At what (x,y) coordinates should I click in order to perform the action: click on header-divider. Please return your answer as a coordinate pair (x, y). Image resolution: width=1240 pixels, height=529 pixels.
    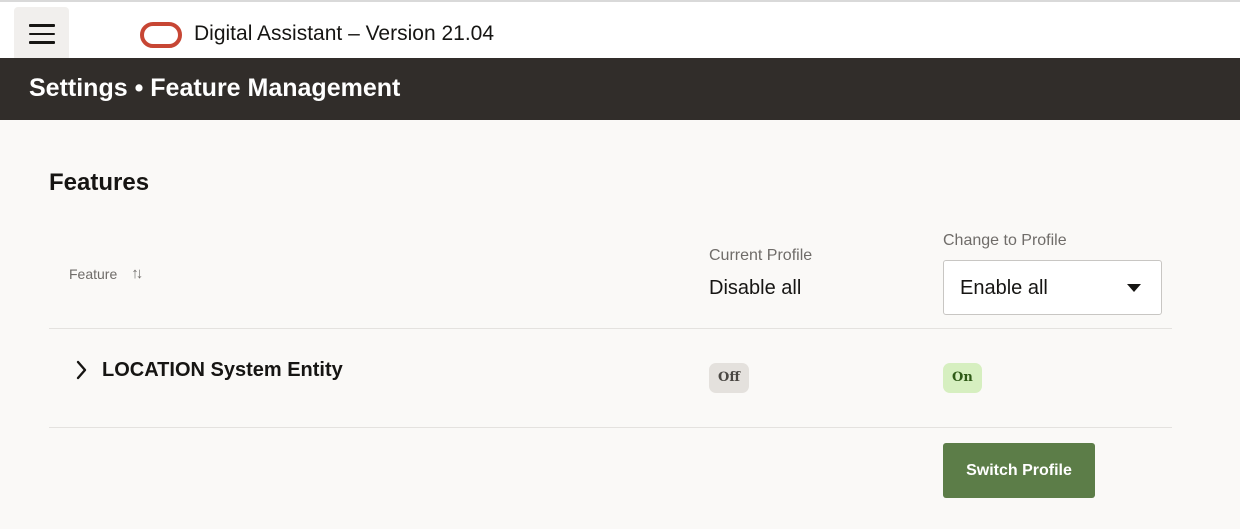
    Looking at the image, I should click on (610, 328).